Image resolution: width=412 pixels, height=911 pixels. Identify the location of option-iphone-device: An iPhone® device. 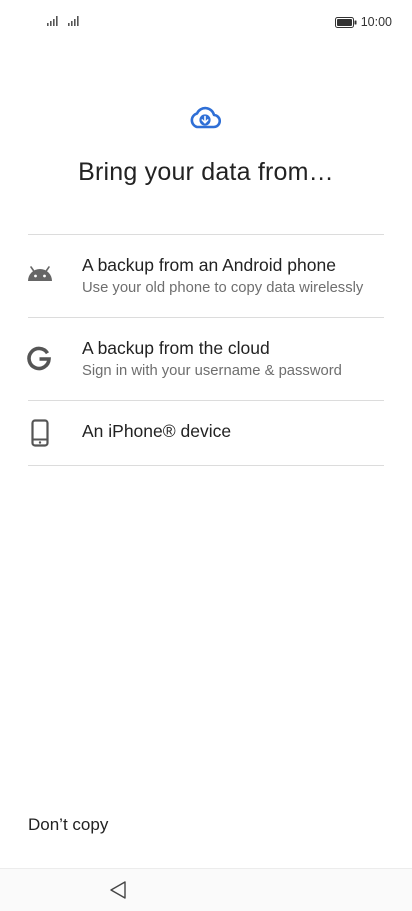
(206, 433).